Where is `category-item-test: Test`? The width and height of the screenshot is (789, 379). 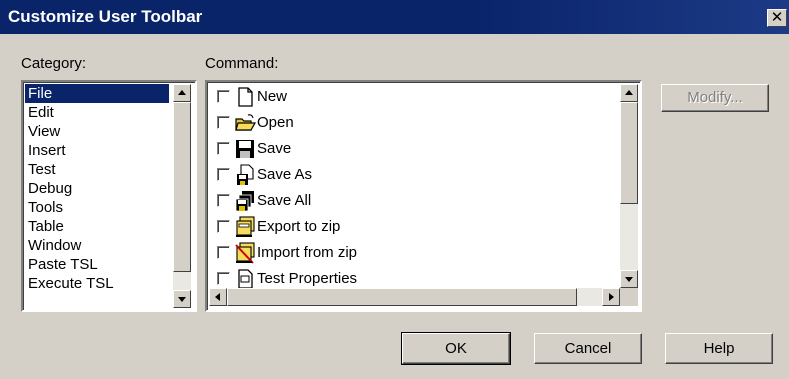
category-item-test: Test is located at coordinates (97, 169).